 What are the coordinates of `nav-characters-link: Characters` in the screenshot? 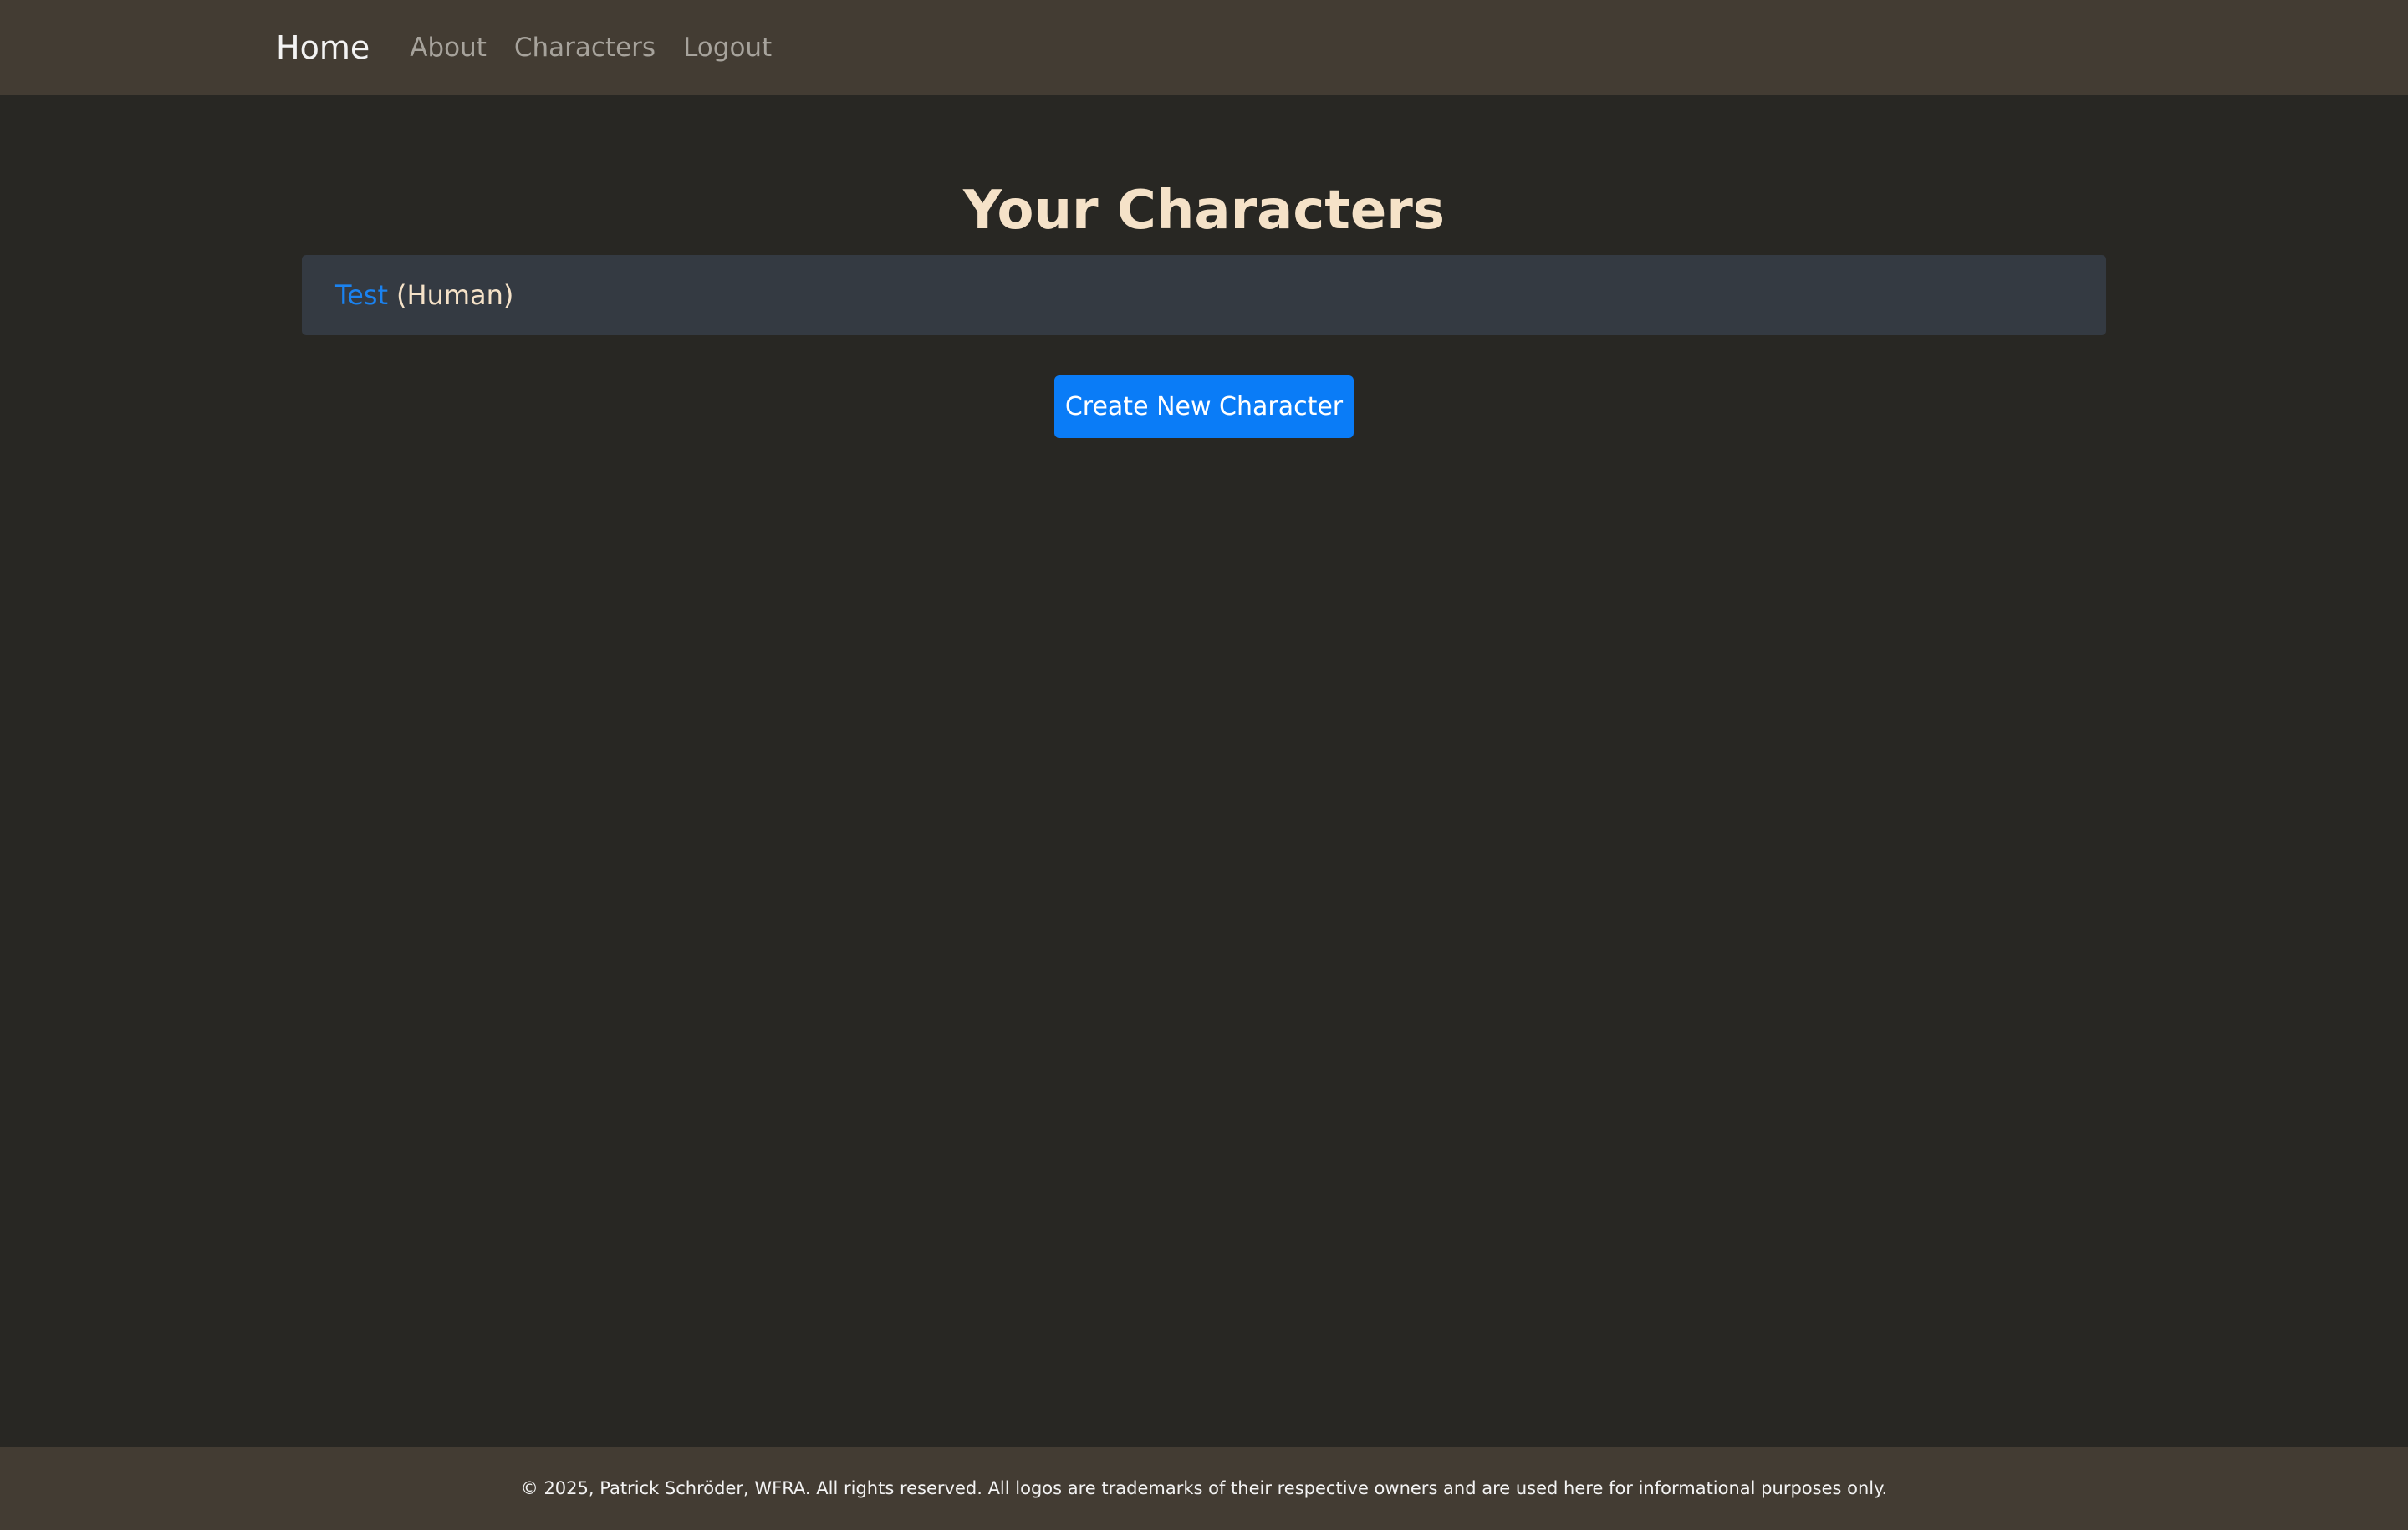 It's located at (585, 47).